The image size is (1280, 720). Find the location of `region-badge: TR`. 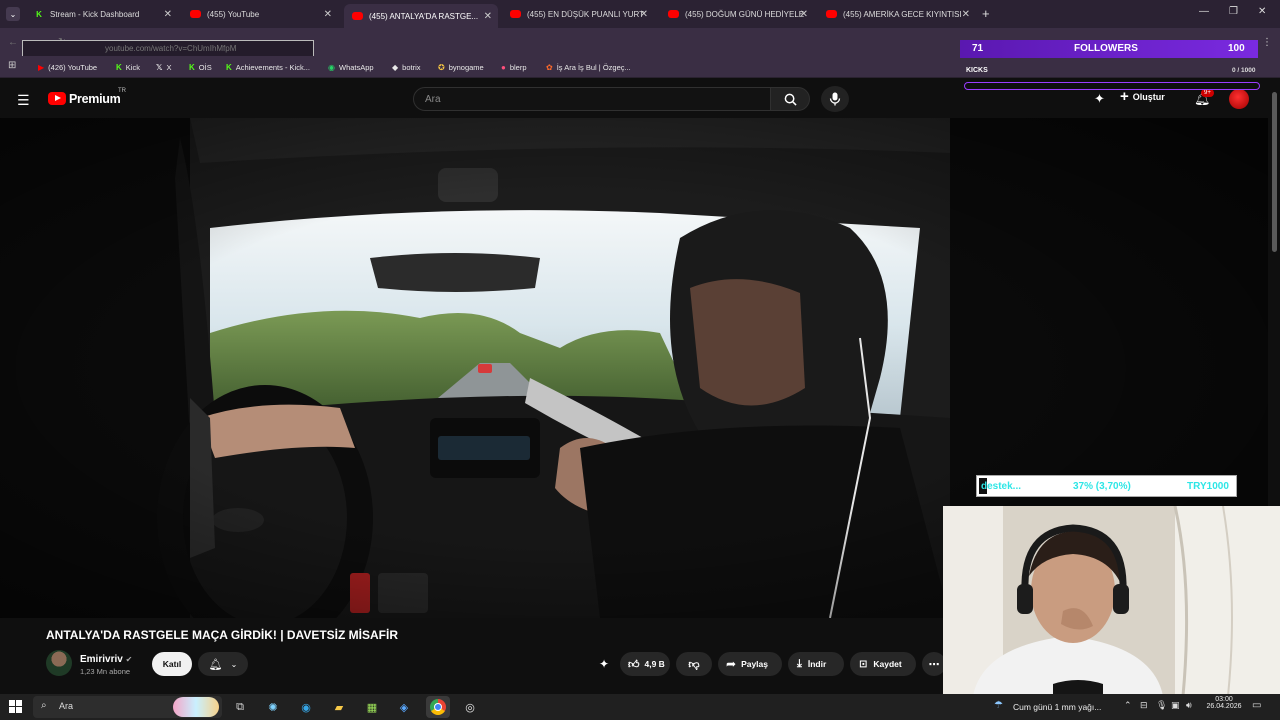

region-badge: TR is located at coordinates (122, 91).